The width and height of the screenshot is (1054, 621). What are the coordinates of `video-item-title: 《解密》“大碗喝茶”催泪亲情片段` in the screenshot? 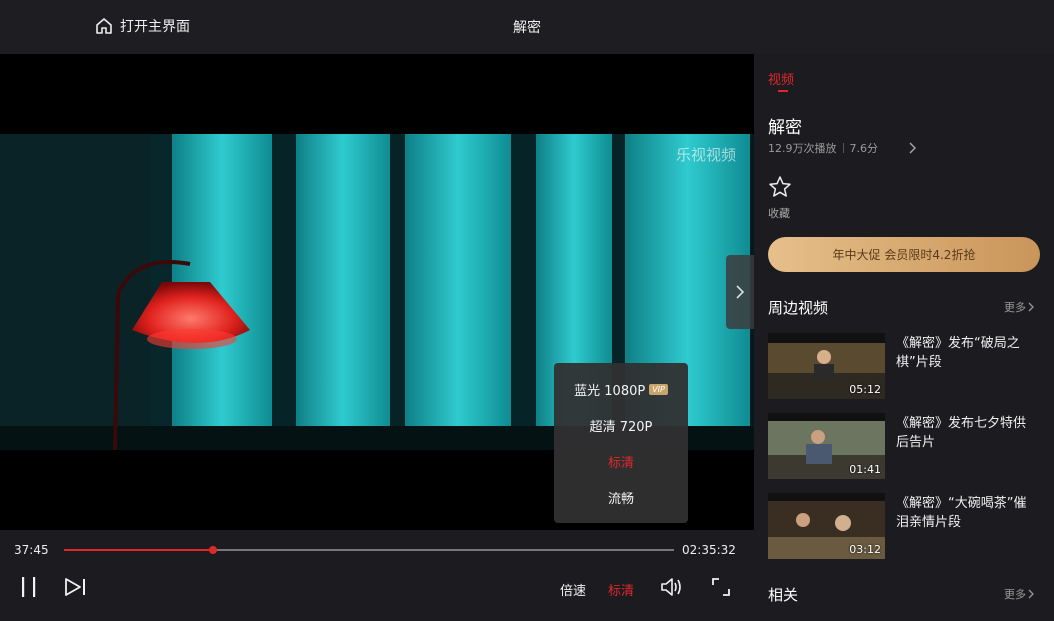 It's located at (961, 513).